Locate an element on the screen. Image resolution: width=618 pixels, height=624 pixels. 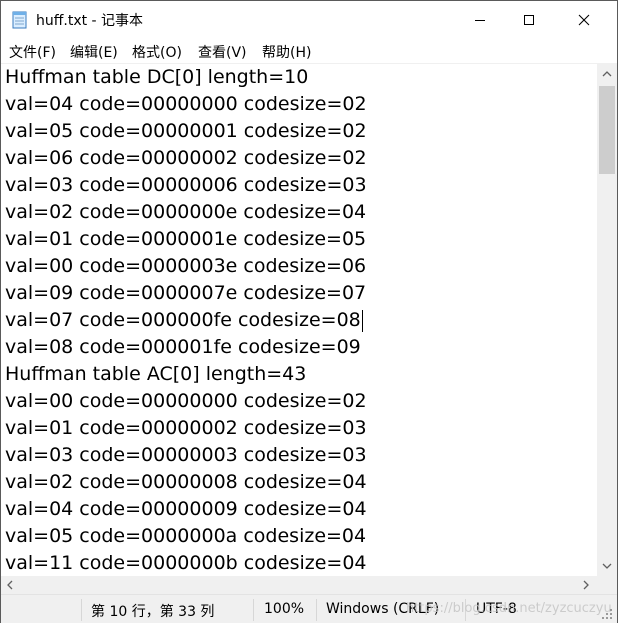
maximize-icon is located at coordinates (529, 20).